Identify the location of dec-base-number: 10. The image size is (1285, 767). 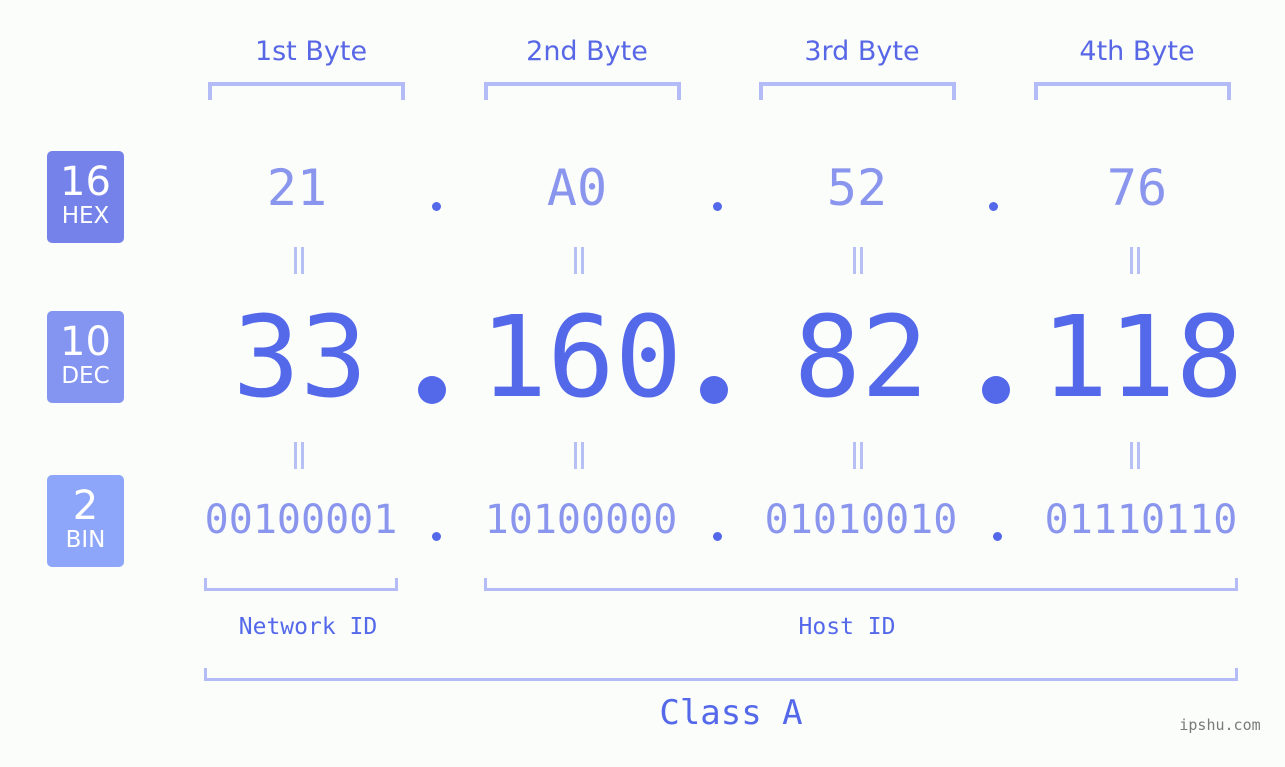
(85, 342).